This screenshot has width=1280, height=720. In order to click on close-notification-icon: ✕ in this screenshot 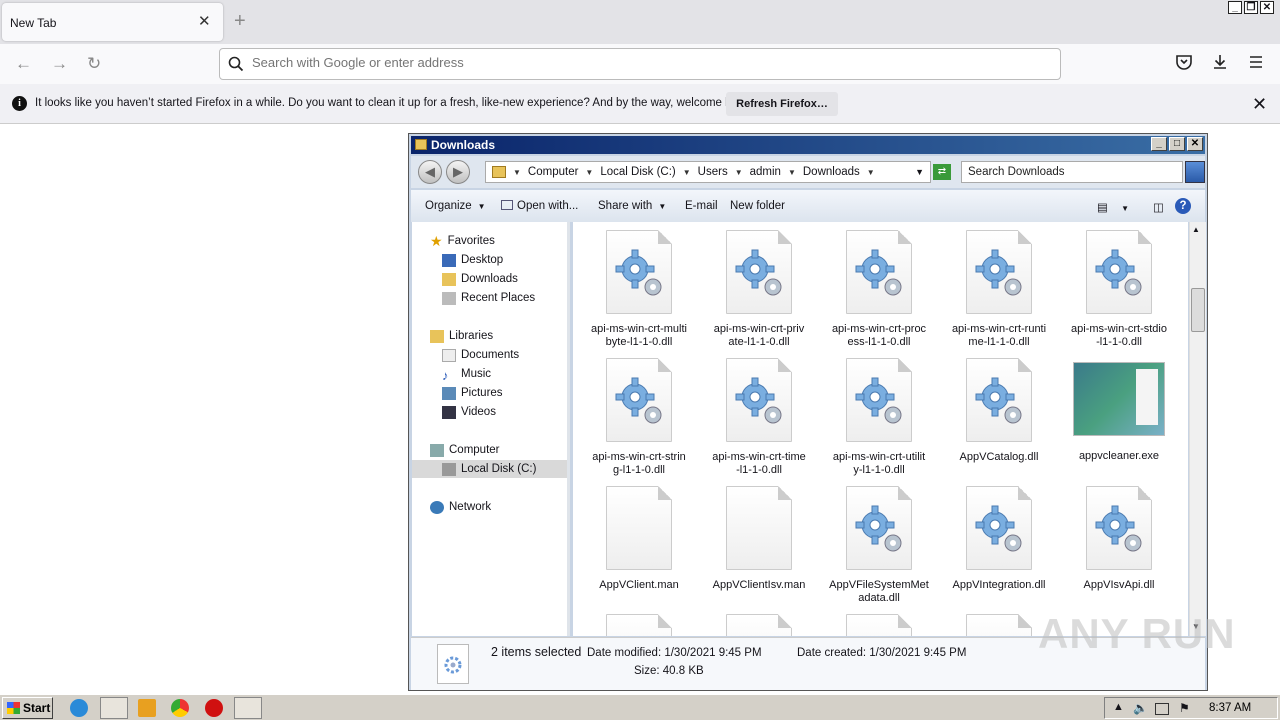, I will do `click(1259, 104)`.